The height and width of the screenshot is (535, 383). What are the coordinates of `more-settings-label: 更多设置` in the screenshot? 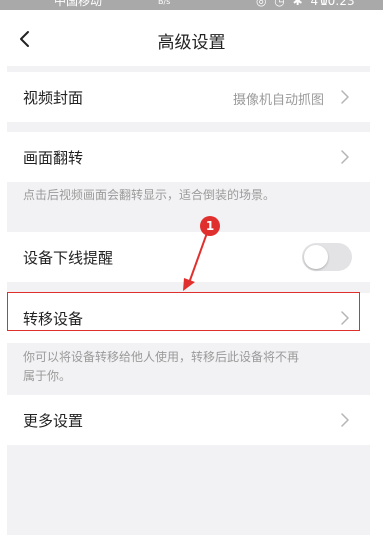 It's located at (53, 421).